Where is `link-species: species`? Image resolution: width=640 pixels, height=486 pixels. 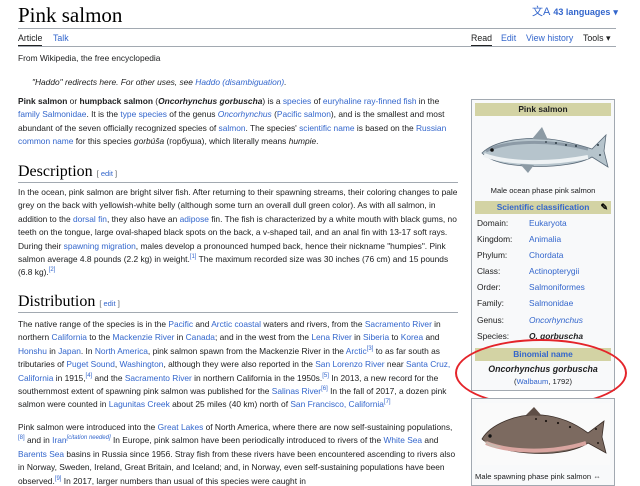
link-species: species is located at coordinates (297, 101).